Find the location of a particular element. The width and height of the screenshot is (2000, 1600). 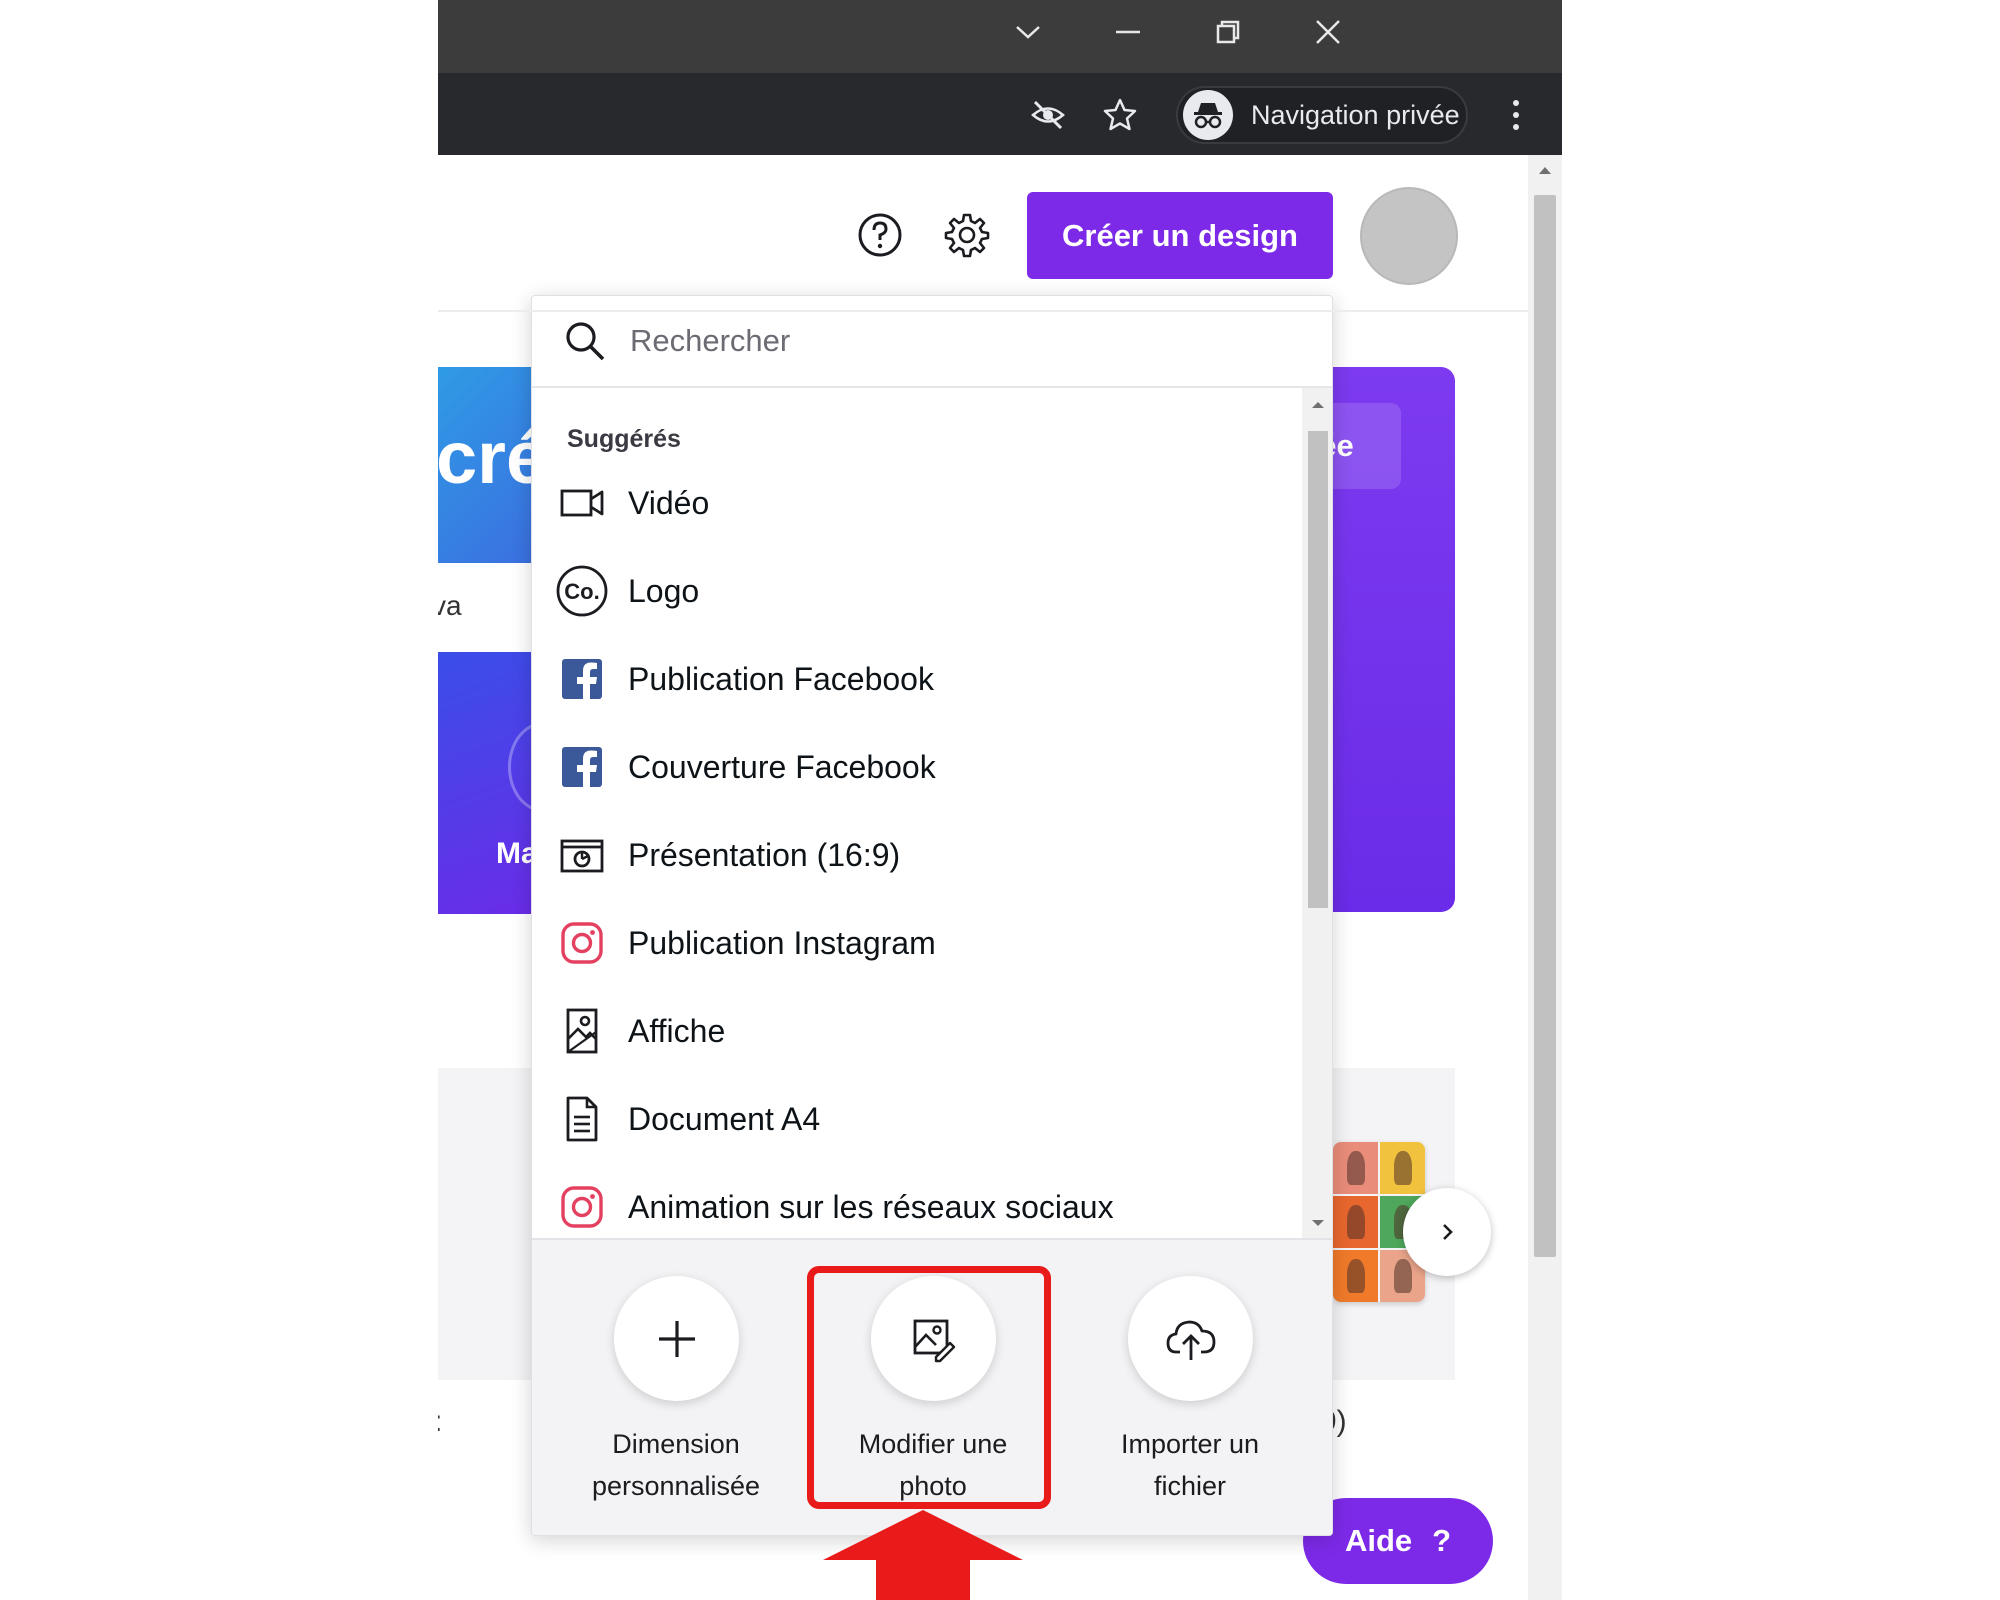

svg-text: Co. is located at coordinates (581, 591).